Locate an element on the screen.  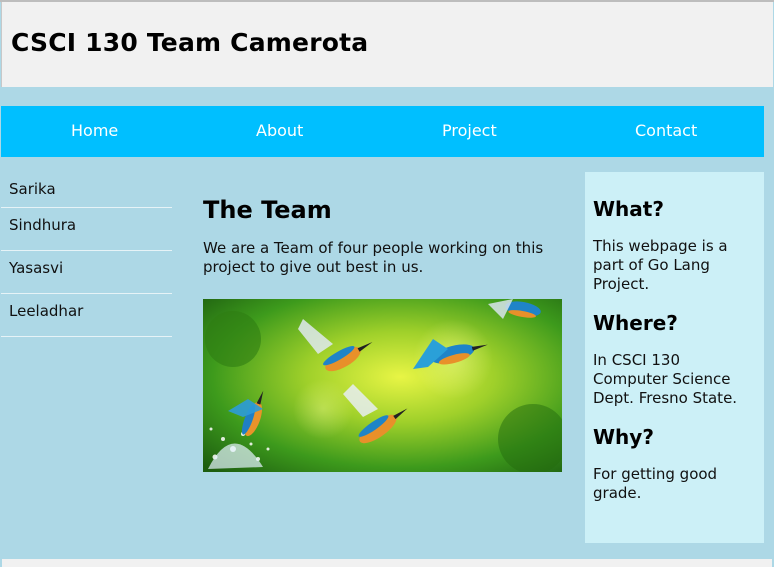
nav-project-link: Project is located at coordinates (469, 130).